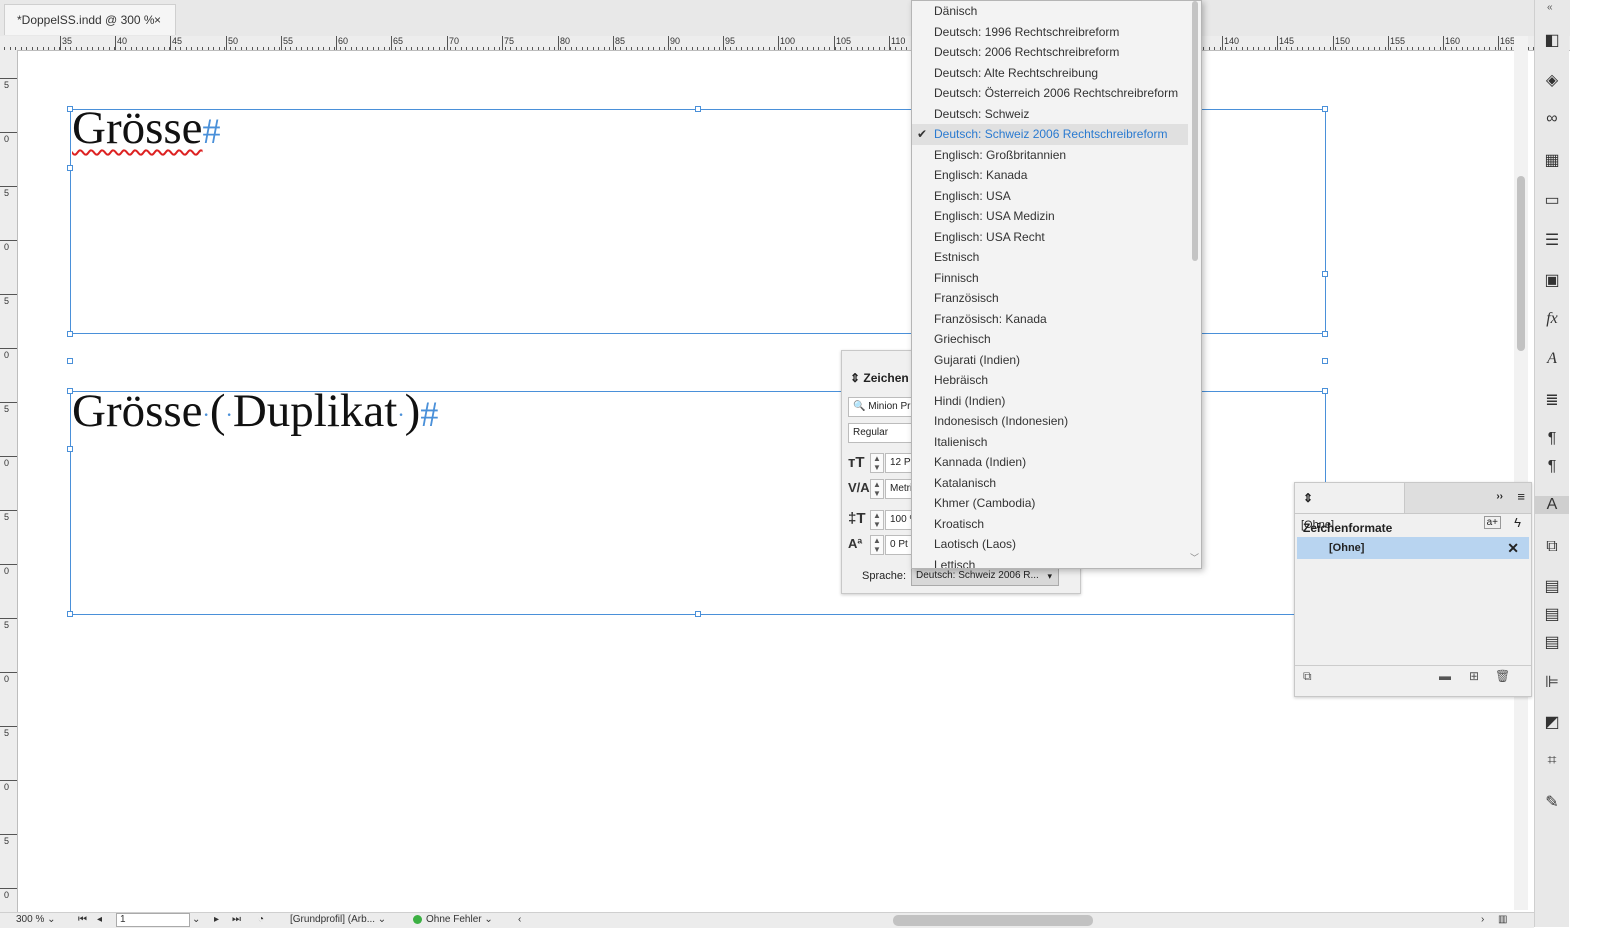 This screenshot has width=1608, height=928. What do you see at coordinates (1474, 676) in the screenshot?
I see `new-style-icon: ⊞` at bounding box center [1474, 676].